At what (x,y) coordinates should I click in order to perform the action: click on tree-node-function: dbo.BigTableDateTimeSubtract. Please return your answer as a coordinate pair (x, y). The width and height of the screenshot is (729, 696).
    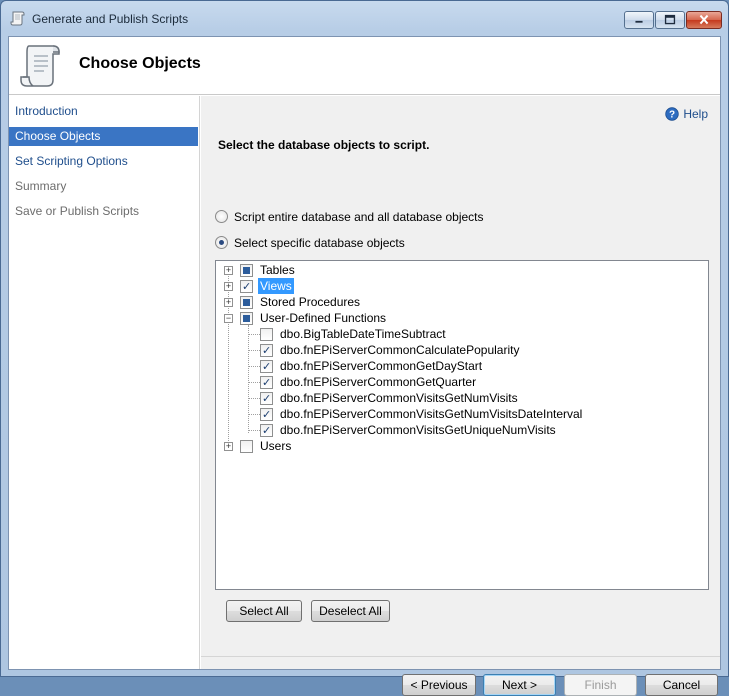
    Looking at the image, I should click on (461, 334).